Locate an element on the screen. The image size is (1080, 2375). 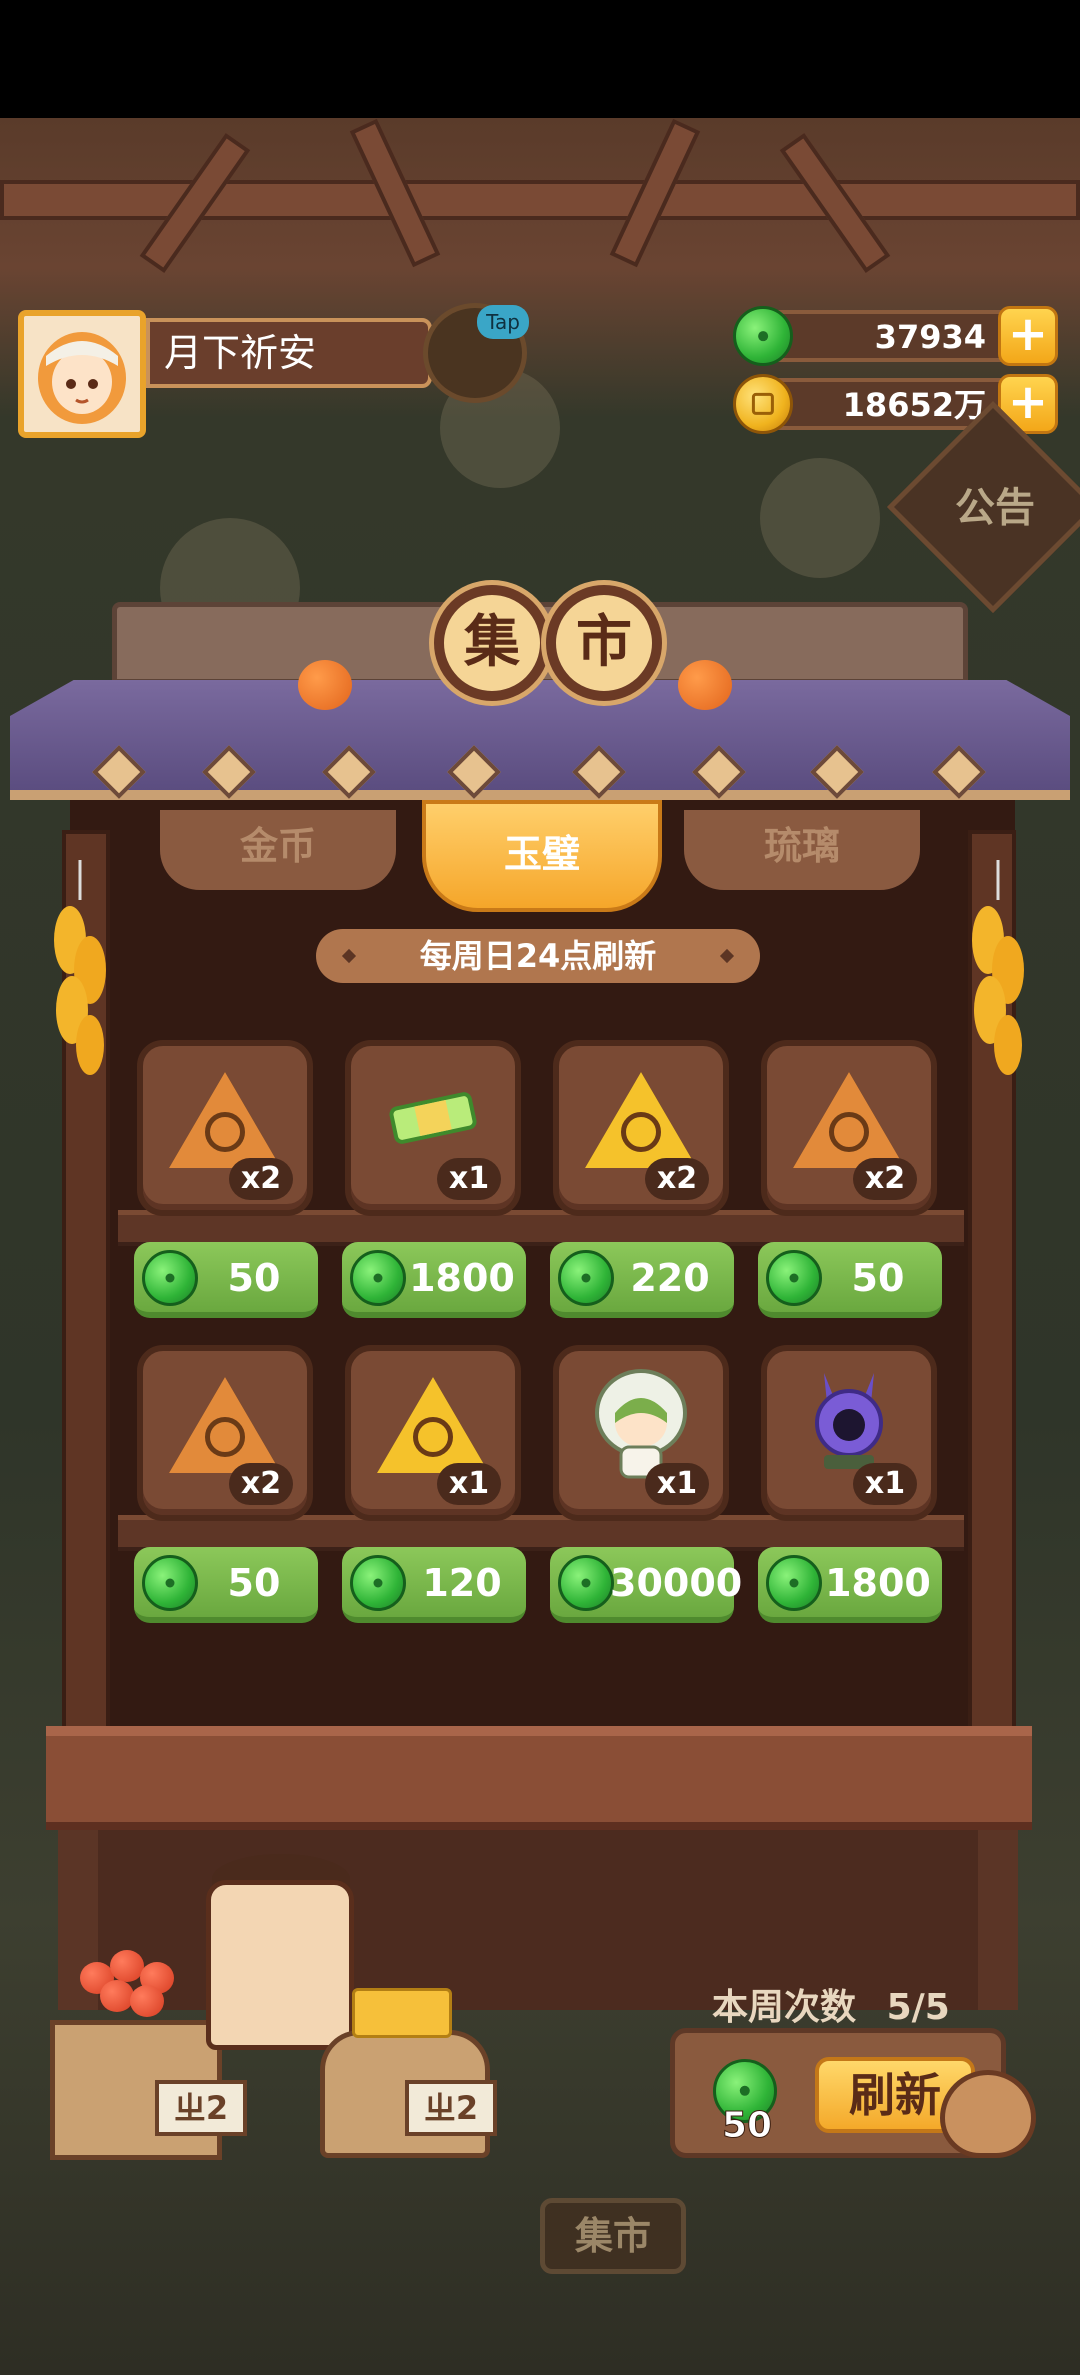
jade-currency-bar: 37934 + is located at coordinates (895, 336).